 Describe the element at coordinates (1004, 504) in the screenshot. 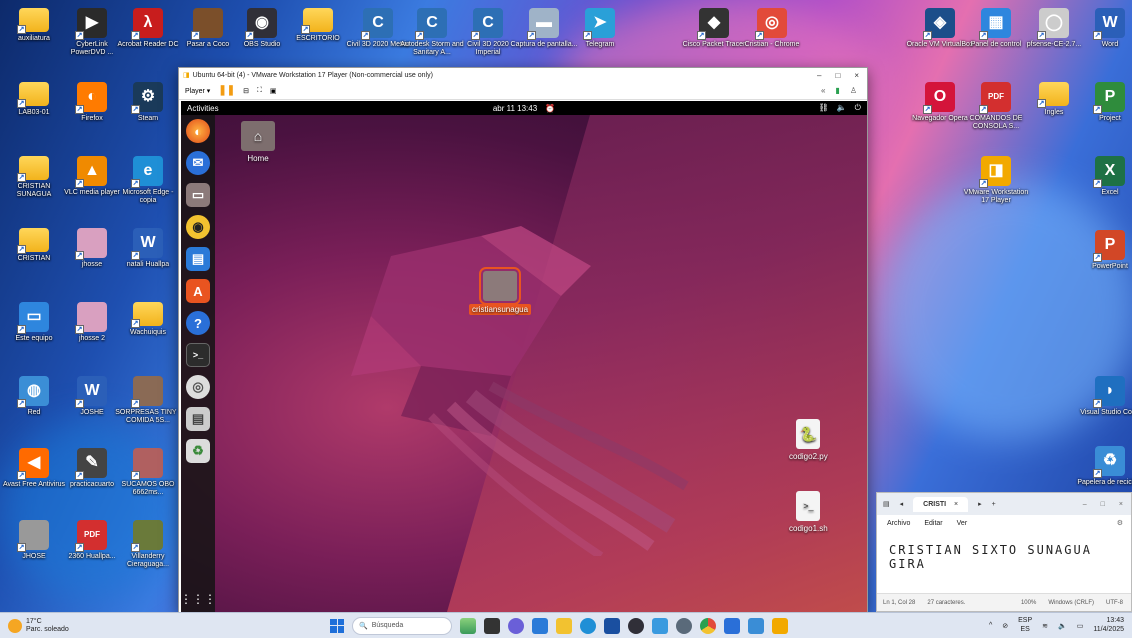

I see `notepad-tabbar: ▤ ◂ CRISTI × ▸ + – □ ×` at that location.